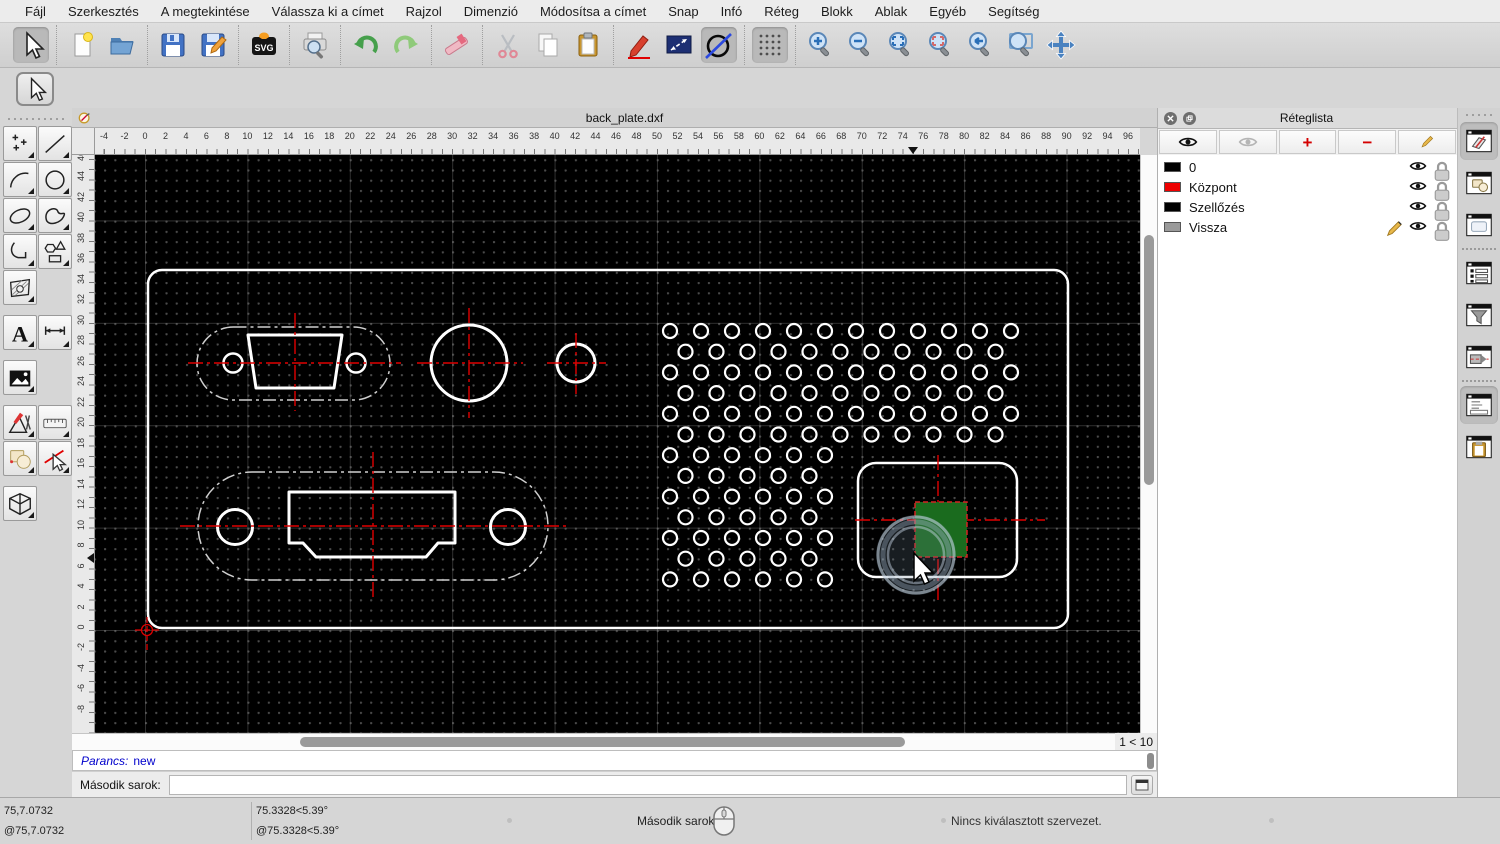  What do you see at coordinates (1367, 142) in the screenshot?
I see `remove-layer-button: −` at bounding box center [1367, 142].